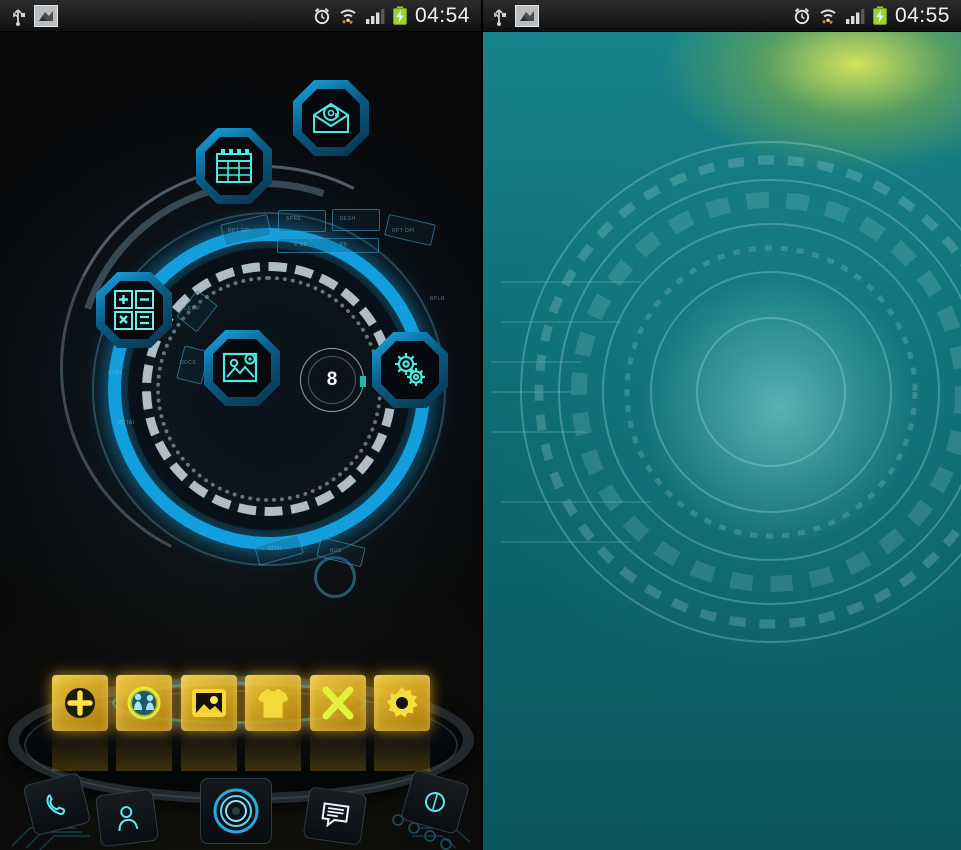  What do you see at coordinates (343, 245) in the screenshot?
I see `hud-segment-label: P9` at bounding box center [343, 245].